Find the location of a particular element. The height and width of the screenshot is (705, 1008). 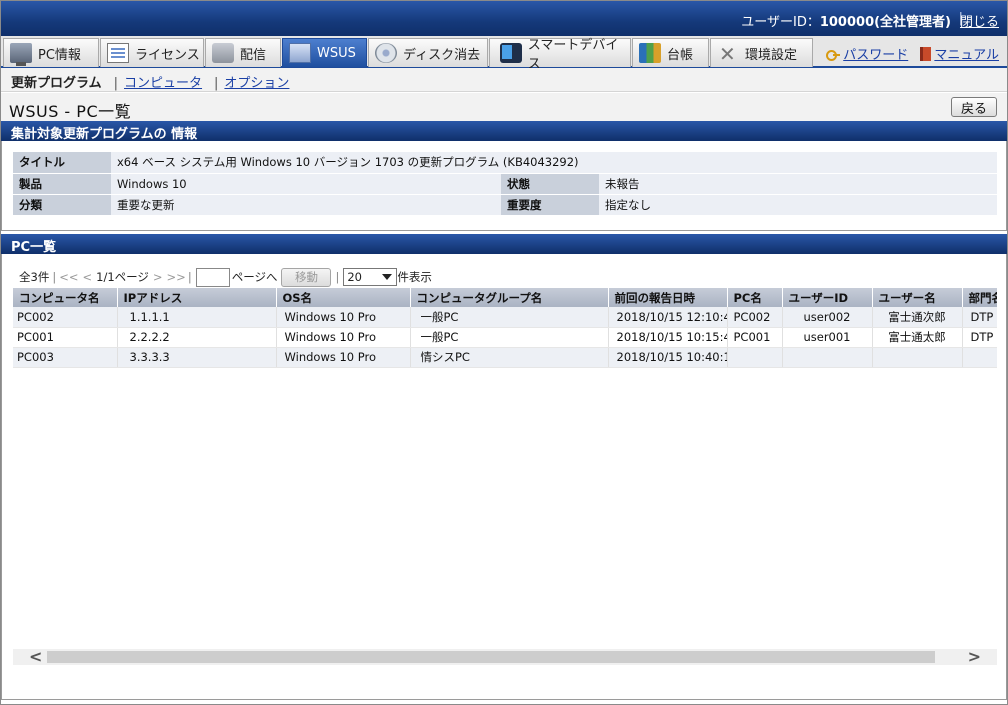

user-info: ユーザーID：100000(全社管理者) is located at coordinates (846, 20).